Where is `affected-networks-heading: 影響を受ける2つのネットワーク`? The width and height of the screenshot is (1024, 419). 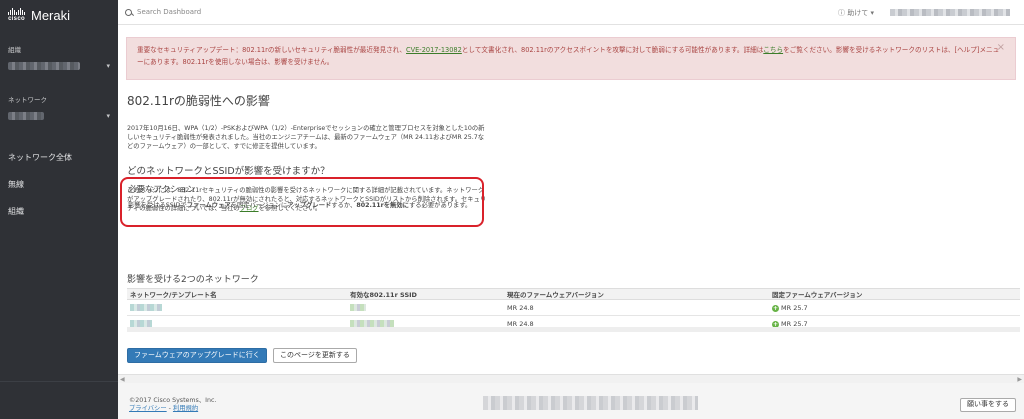
affected-networks-heading: 影響を受ける2つのネットワーク is located at coordinates (193, 280).